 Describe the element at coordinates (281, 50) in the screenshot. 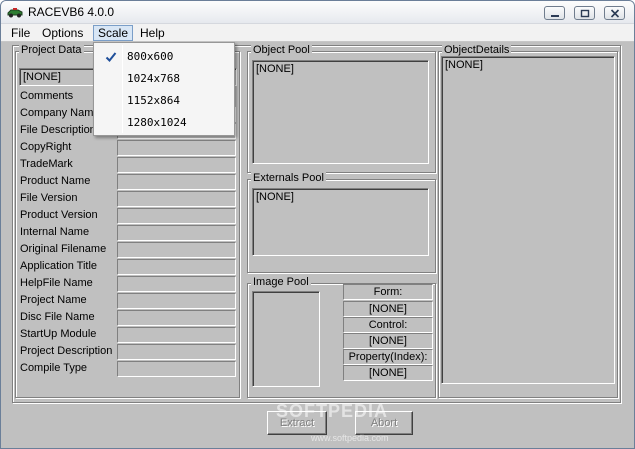

I see `object-pool-caption: Object Pool` at that location.